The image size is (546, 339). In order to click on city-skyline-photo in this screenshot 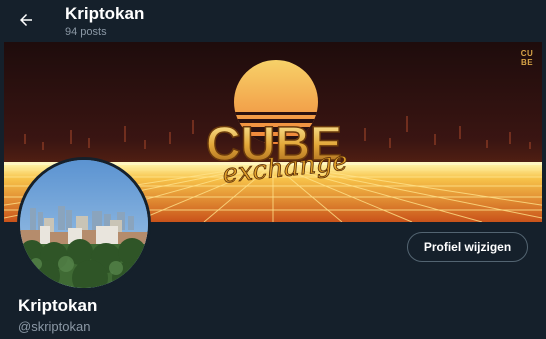, I will do `click(84, 224)`.